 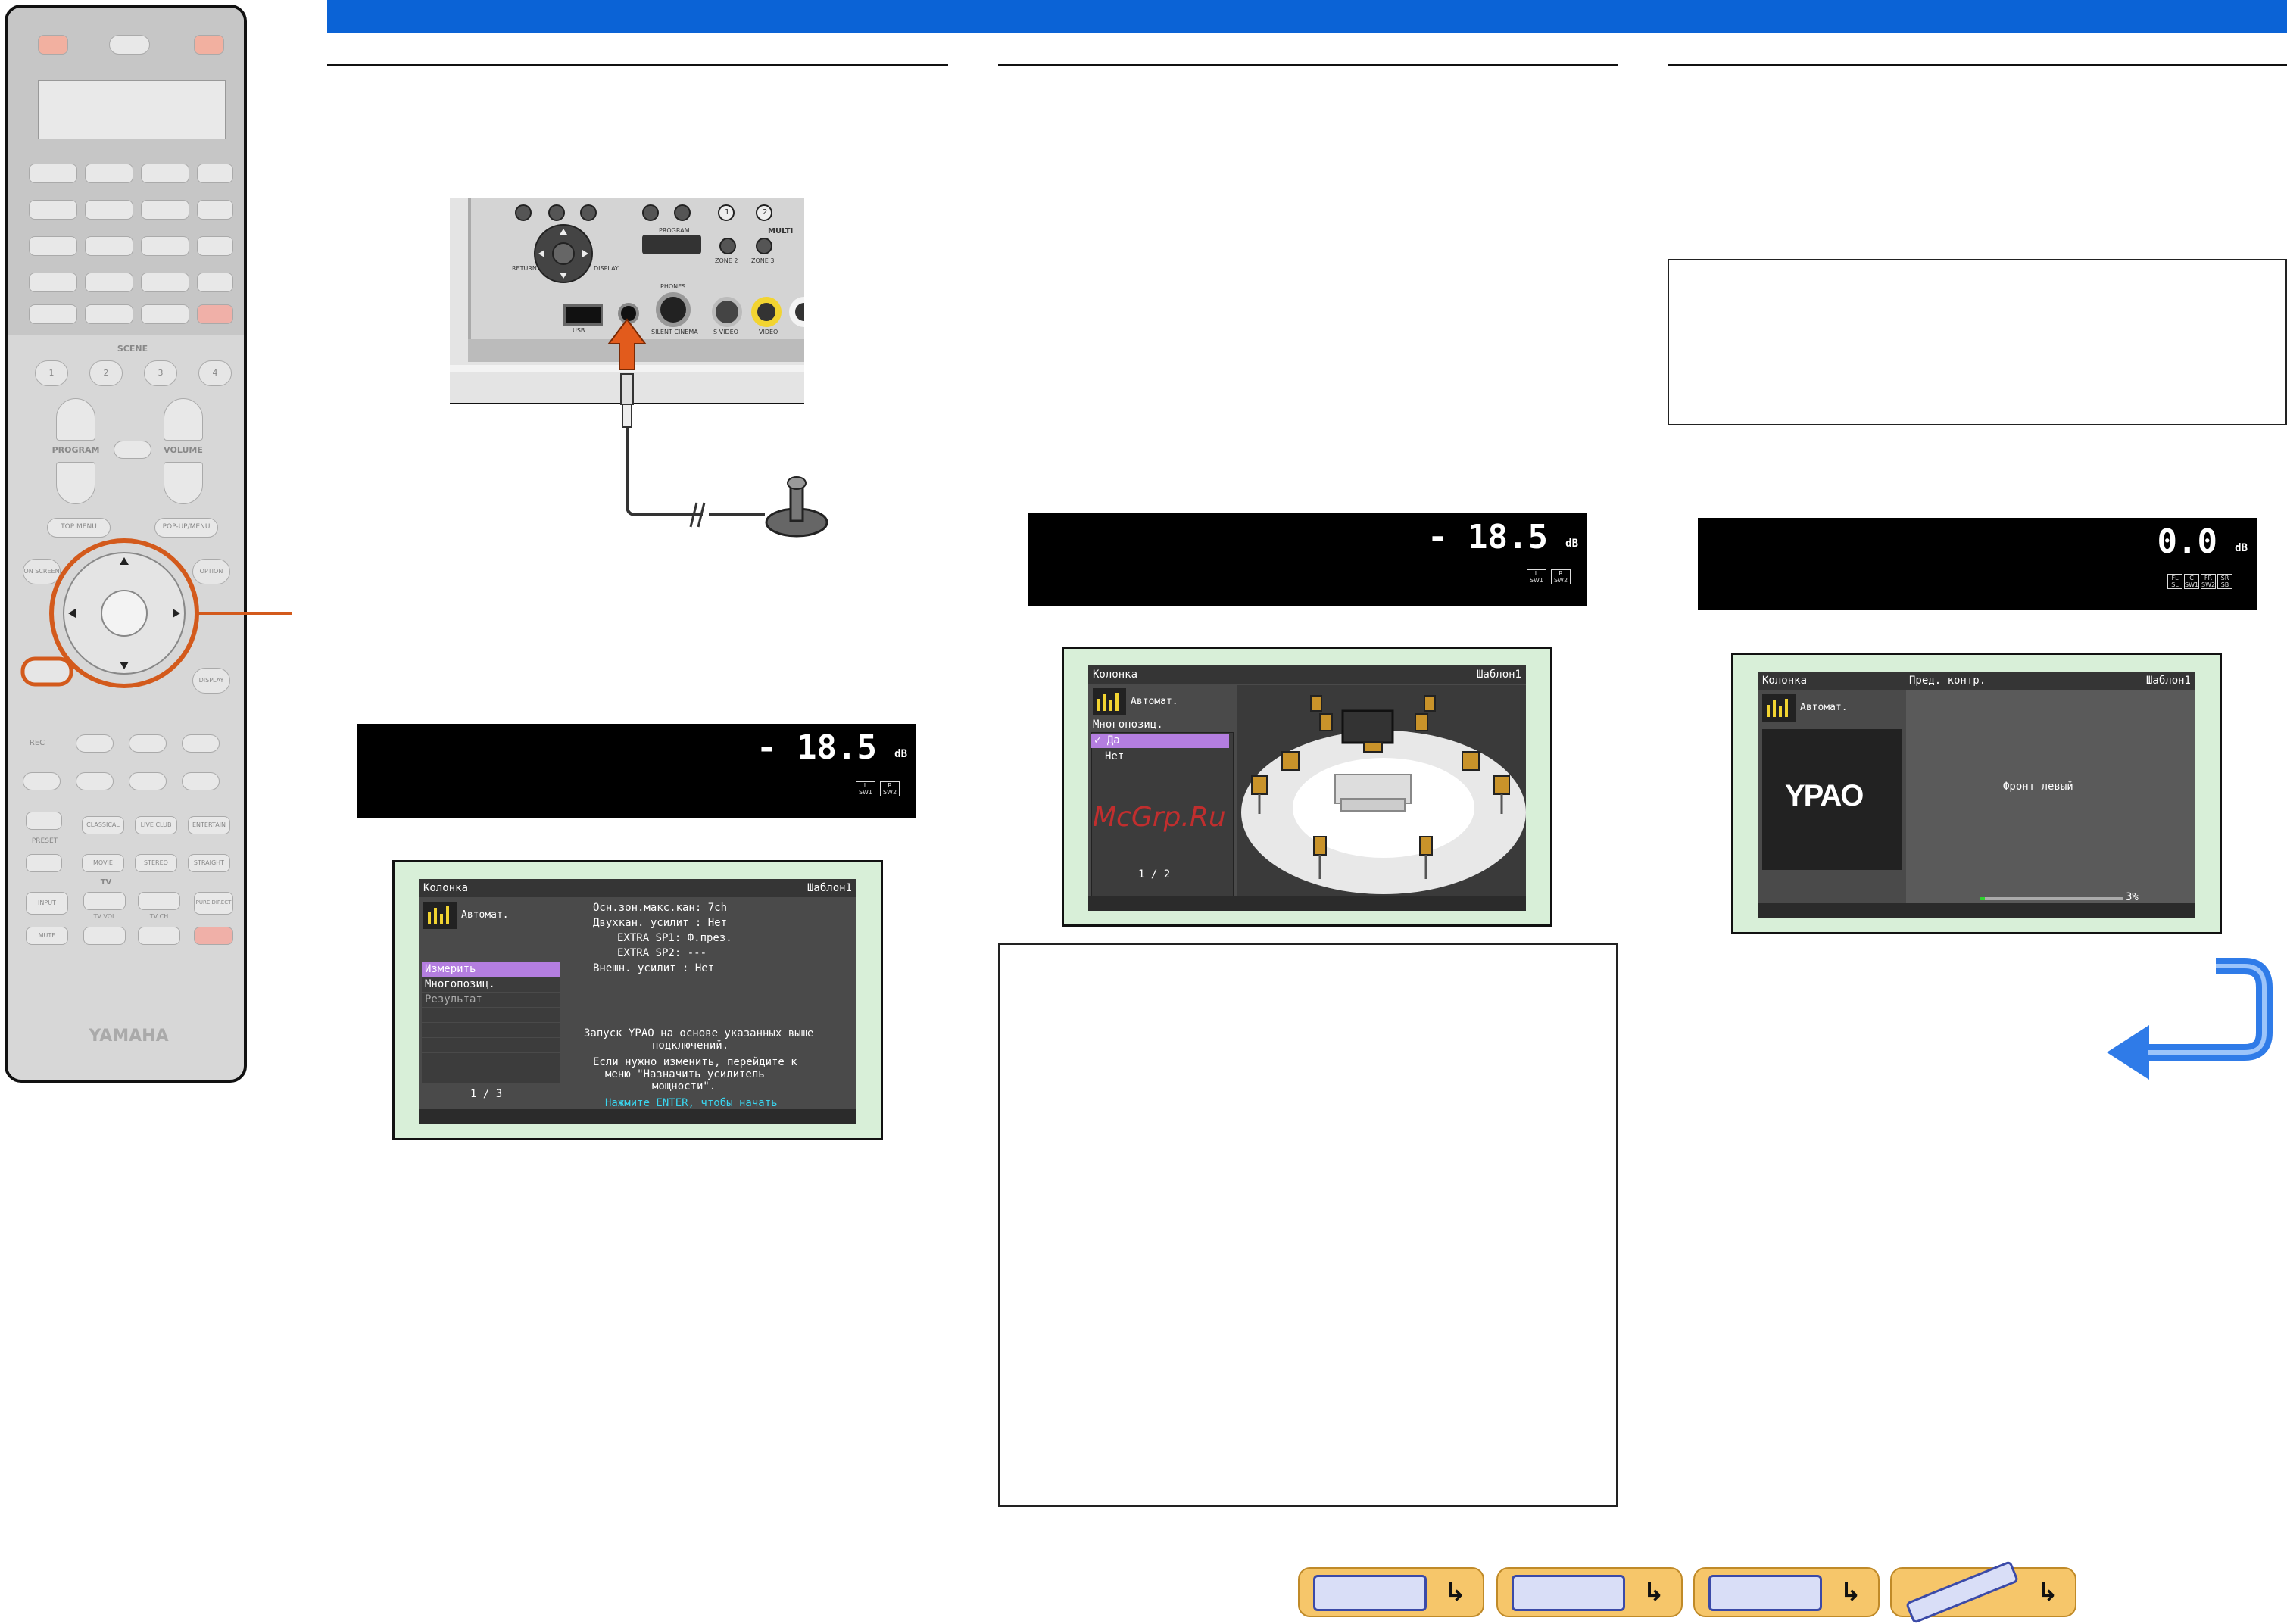 What do you see at coordinates (201, 781) in the screenshot?
I see `skip-forward-button` at bounding box center [201, 781].